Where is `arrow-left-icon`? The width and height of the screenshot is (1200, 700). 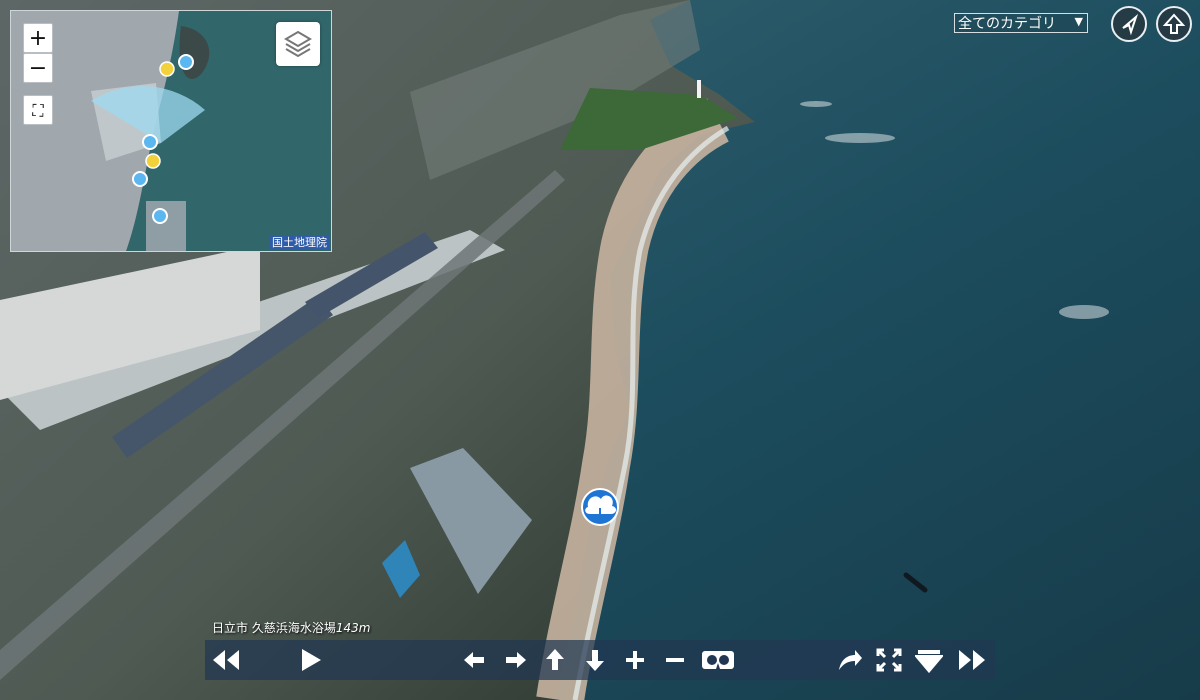
arrow-left-icon is located at coordinates (474, 660).